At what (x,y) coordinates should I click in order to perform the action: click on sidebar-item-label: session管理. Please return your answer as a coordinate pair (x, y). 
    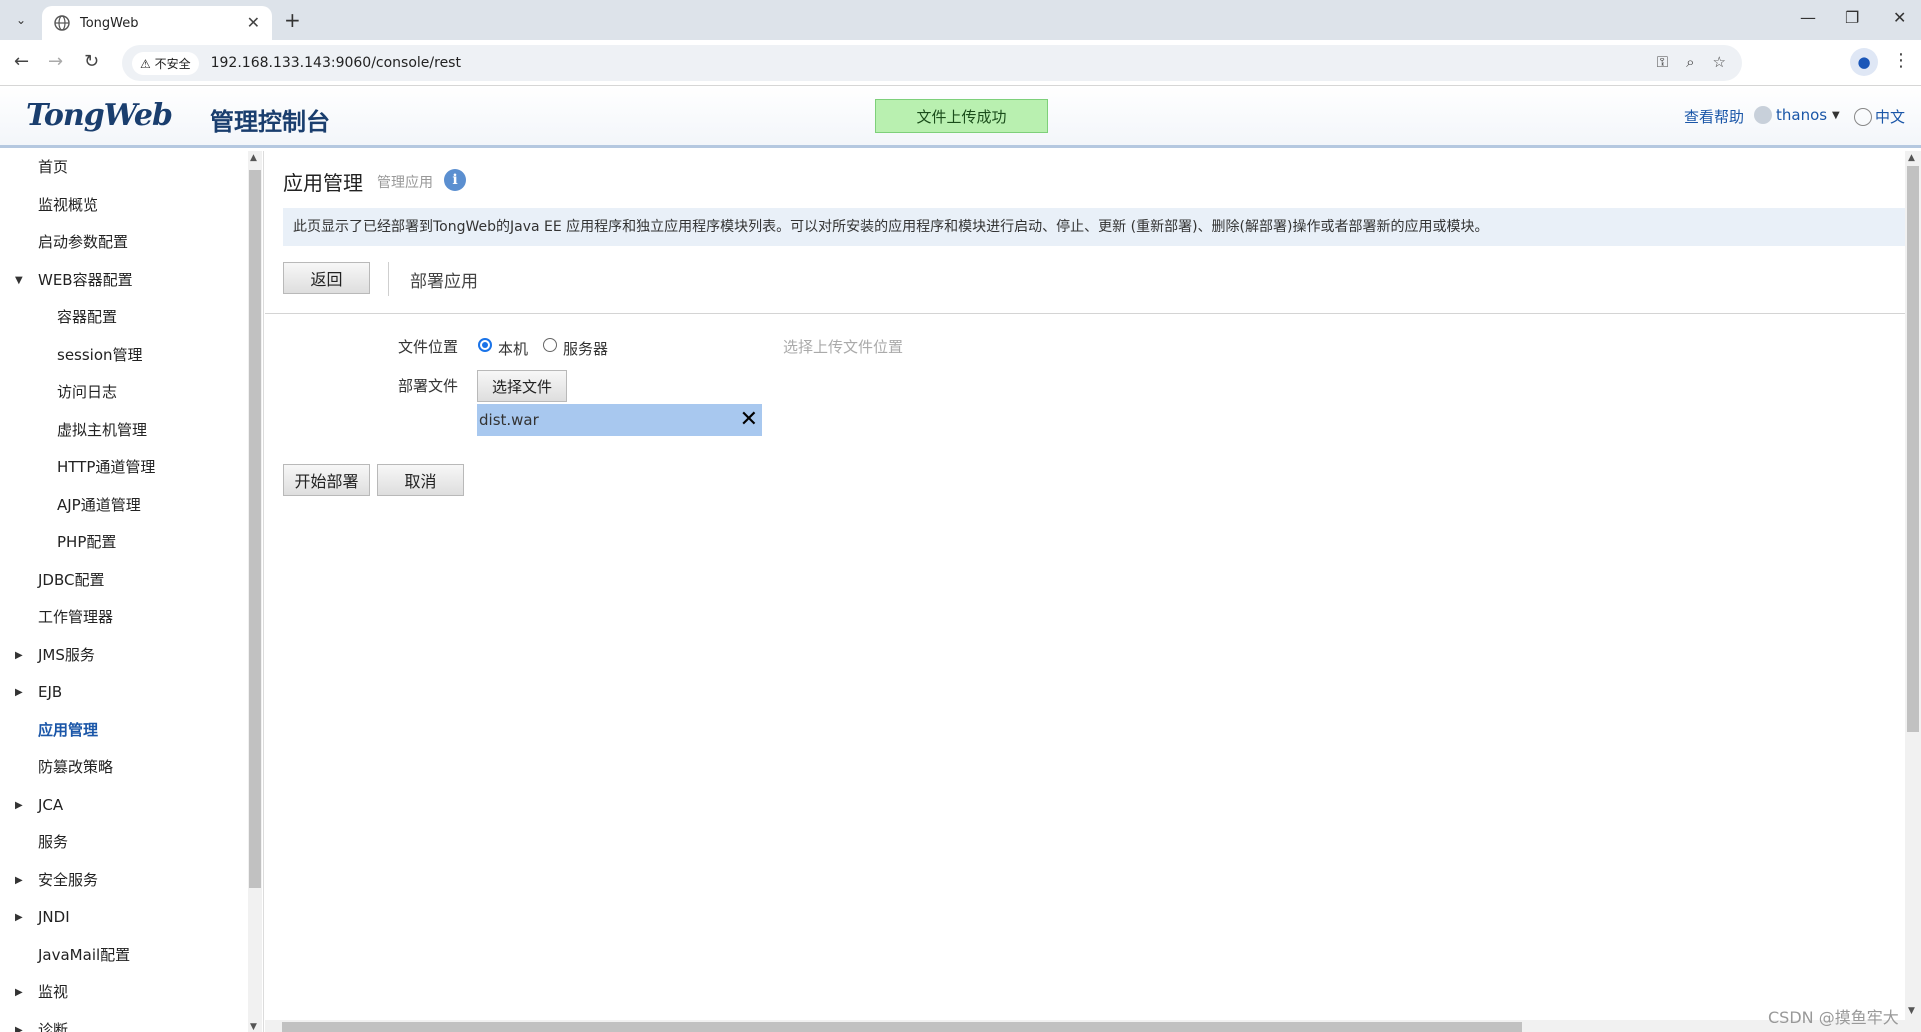
    Looking at the image, I should click on (100, 354).